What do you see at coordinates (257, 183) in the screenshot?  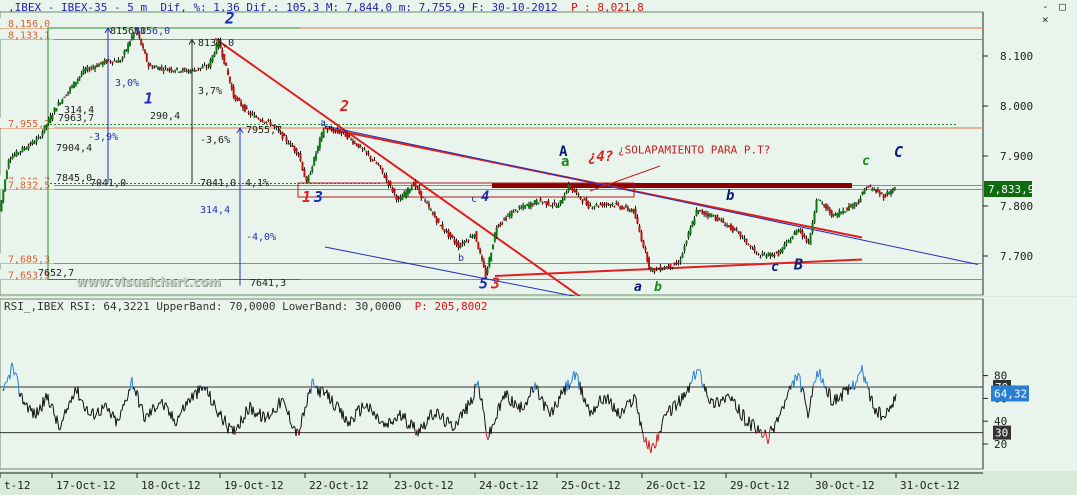 I see `measure-label: 4,1%` at bounding box center [257, 183].